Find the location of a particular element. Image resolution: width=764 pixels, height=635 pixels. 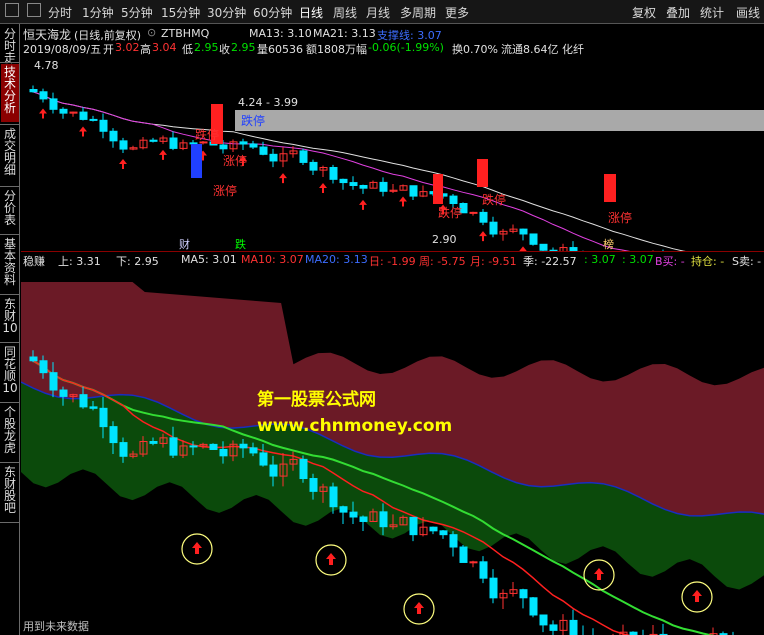

tab-60min: 60分钟 is located at coordinates (272, 12).